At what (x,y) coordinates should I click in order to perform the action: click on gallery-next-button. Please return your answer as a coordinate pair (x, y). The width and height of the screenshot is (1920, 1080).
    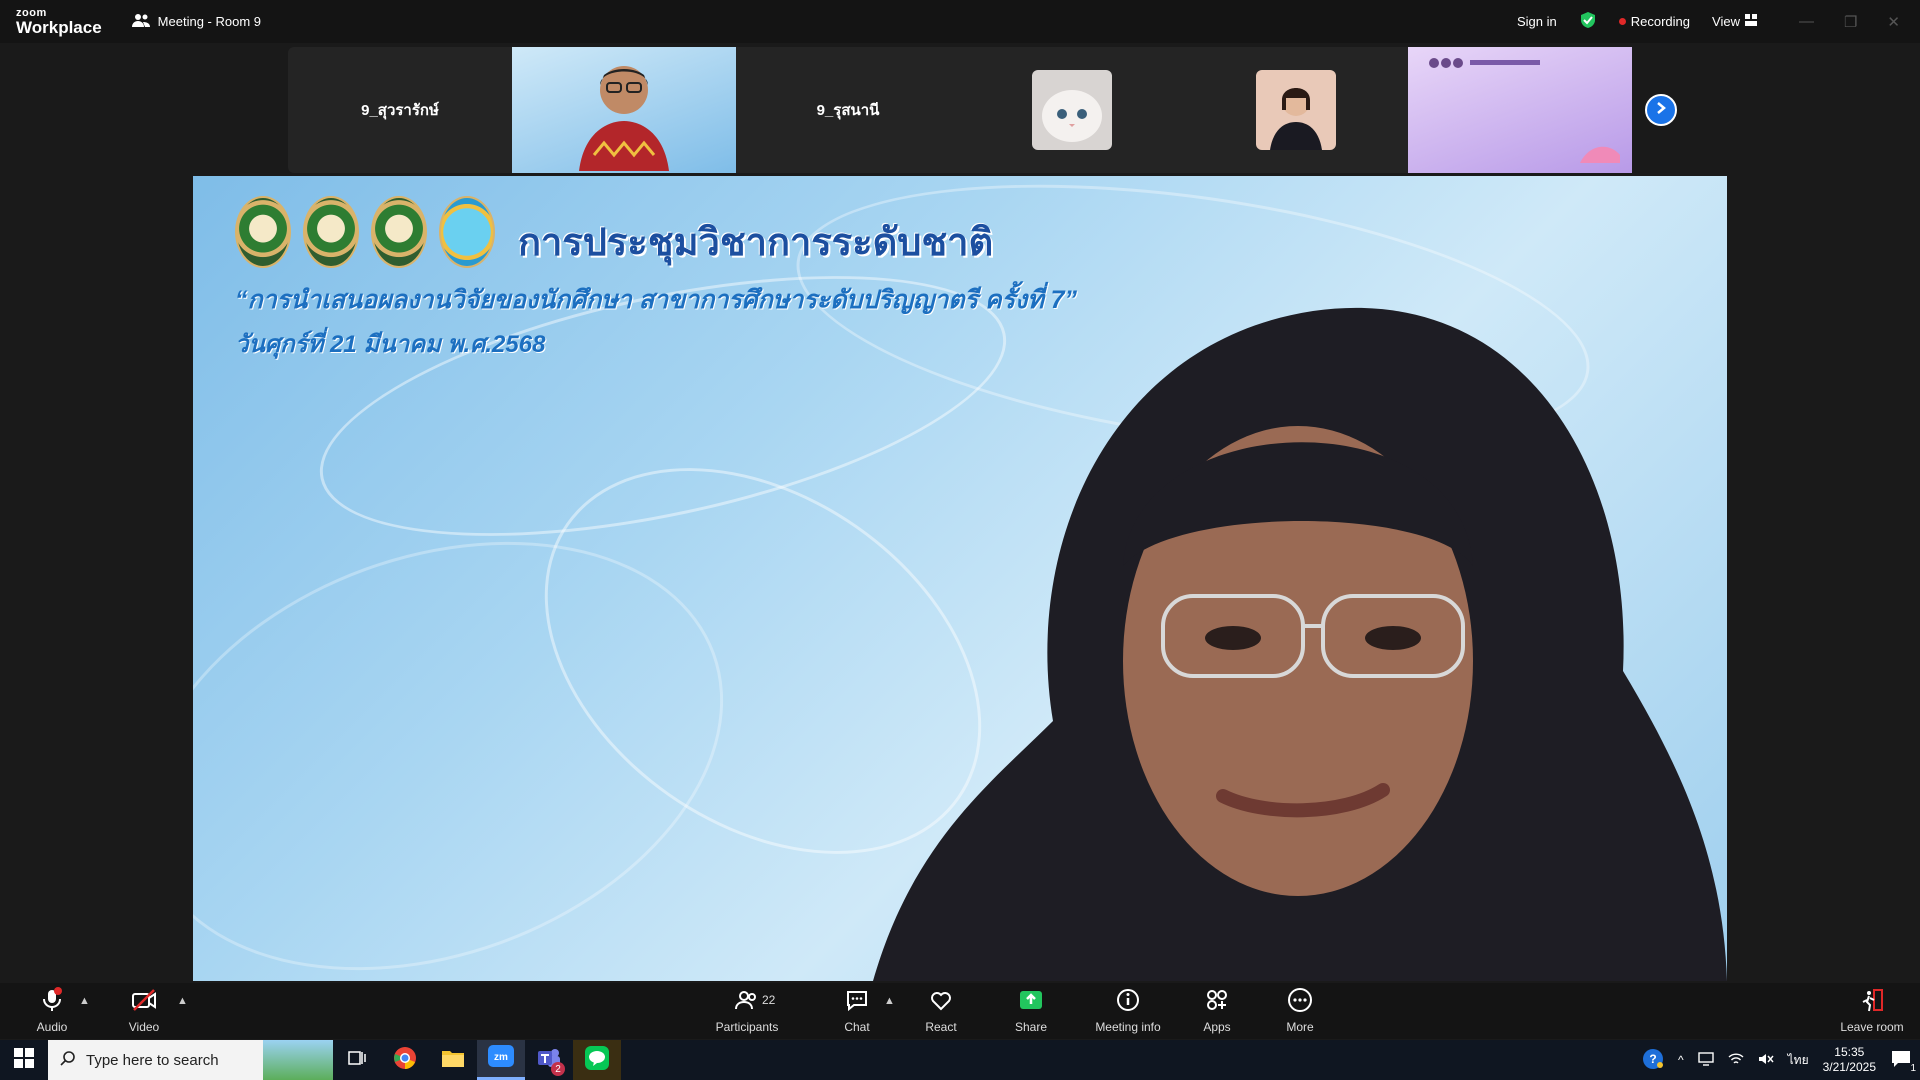
    Looking at the image, I should click on (1661, 110).